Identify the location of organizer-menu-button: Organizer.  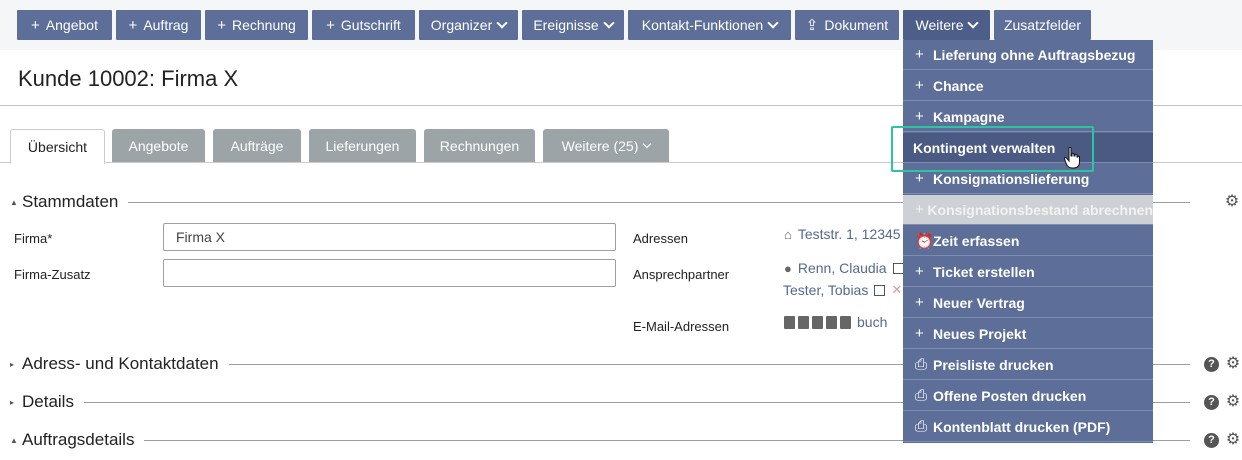
(468, 25).